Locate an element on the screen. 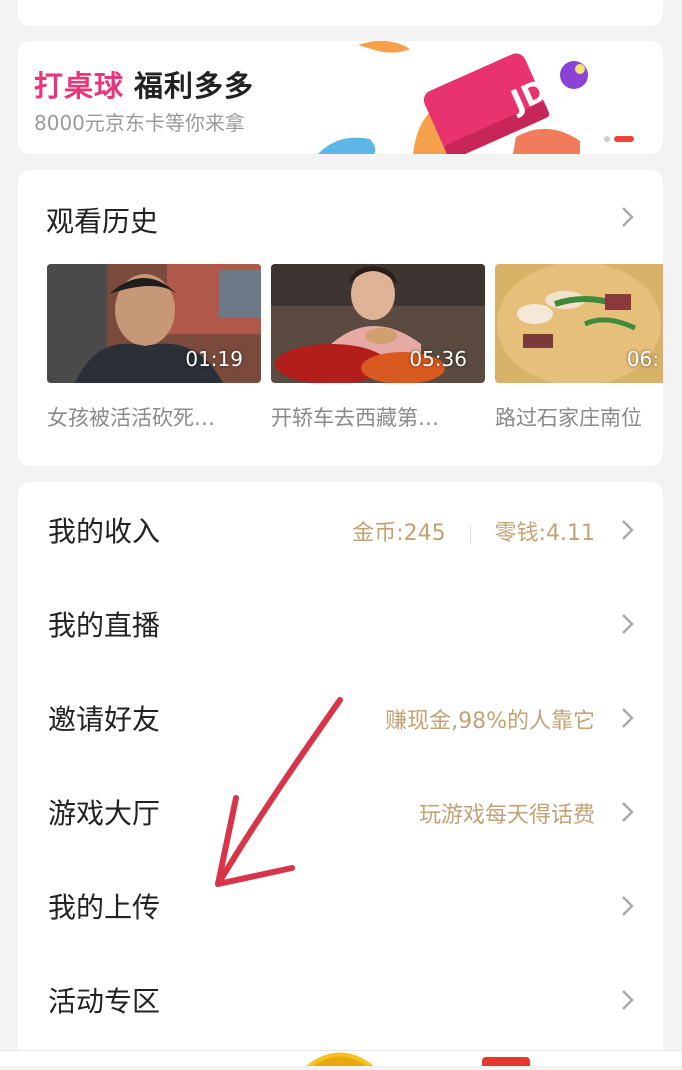 The image size is (682, 1070). video-duration: 06: is located at coordinates (642, 359).